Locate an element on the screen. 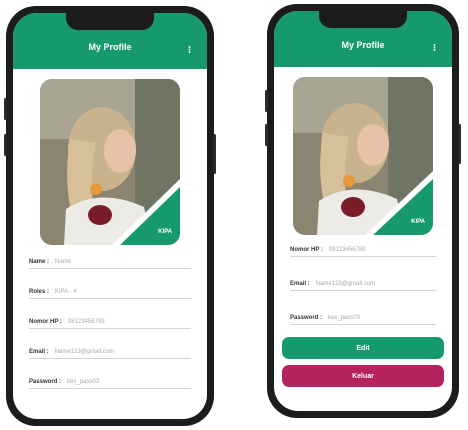 The image size is (468, 430). logout-button: Keluar is located at coordinates (363, 376).